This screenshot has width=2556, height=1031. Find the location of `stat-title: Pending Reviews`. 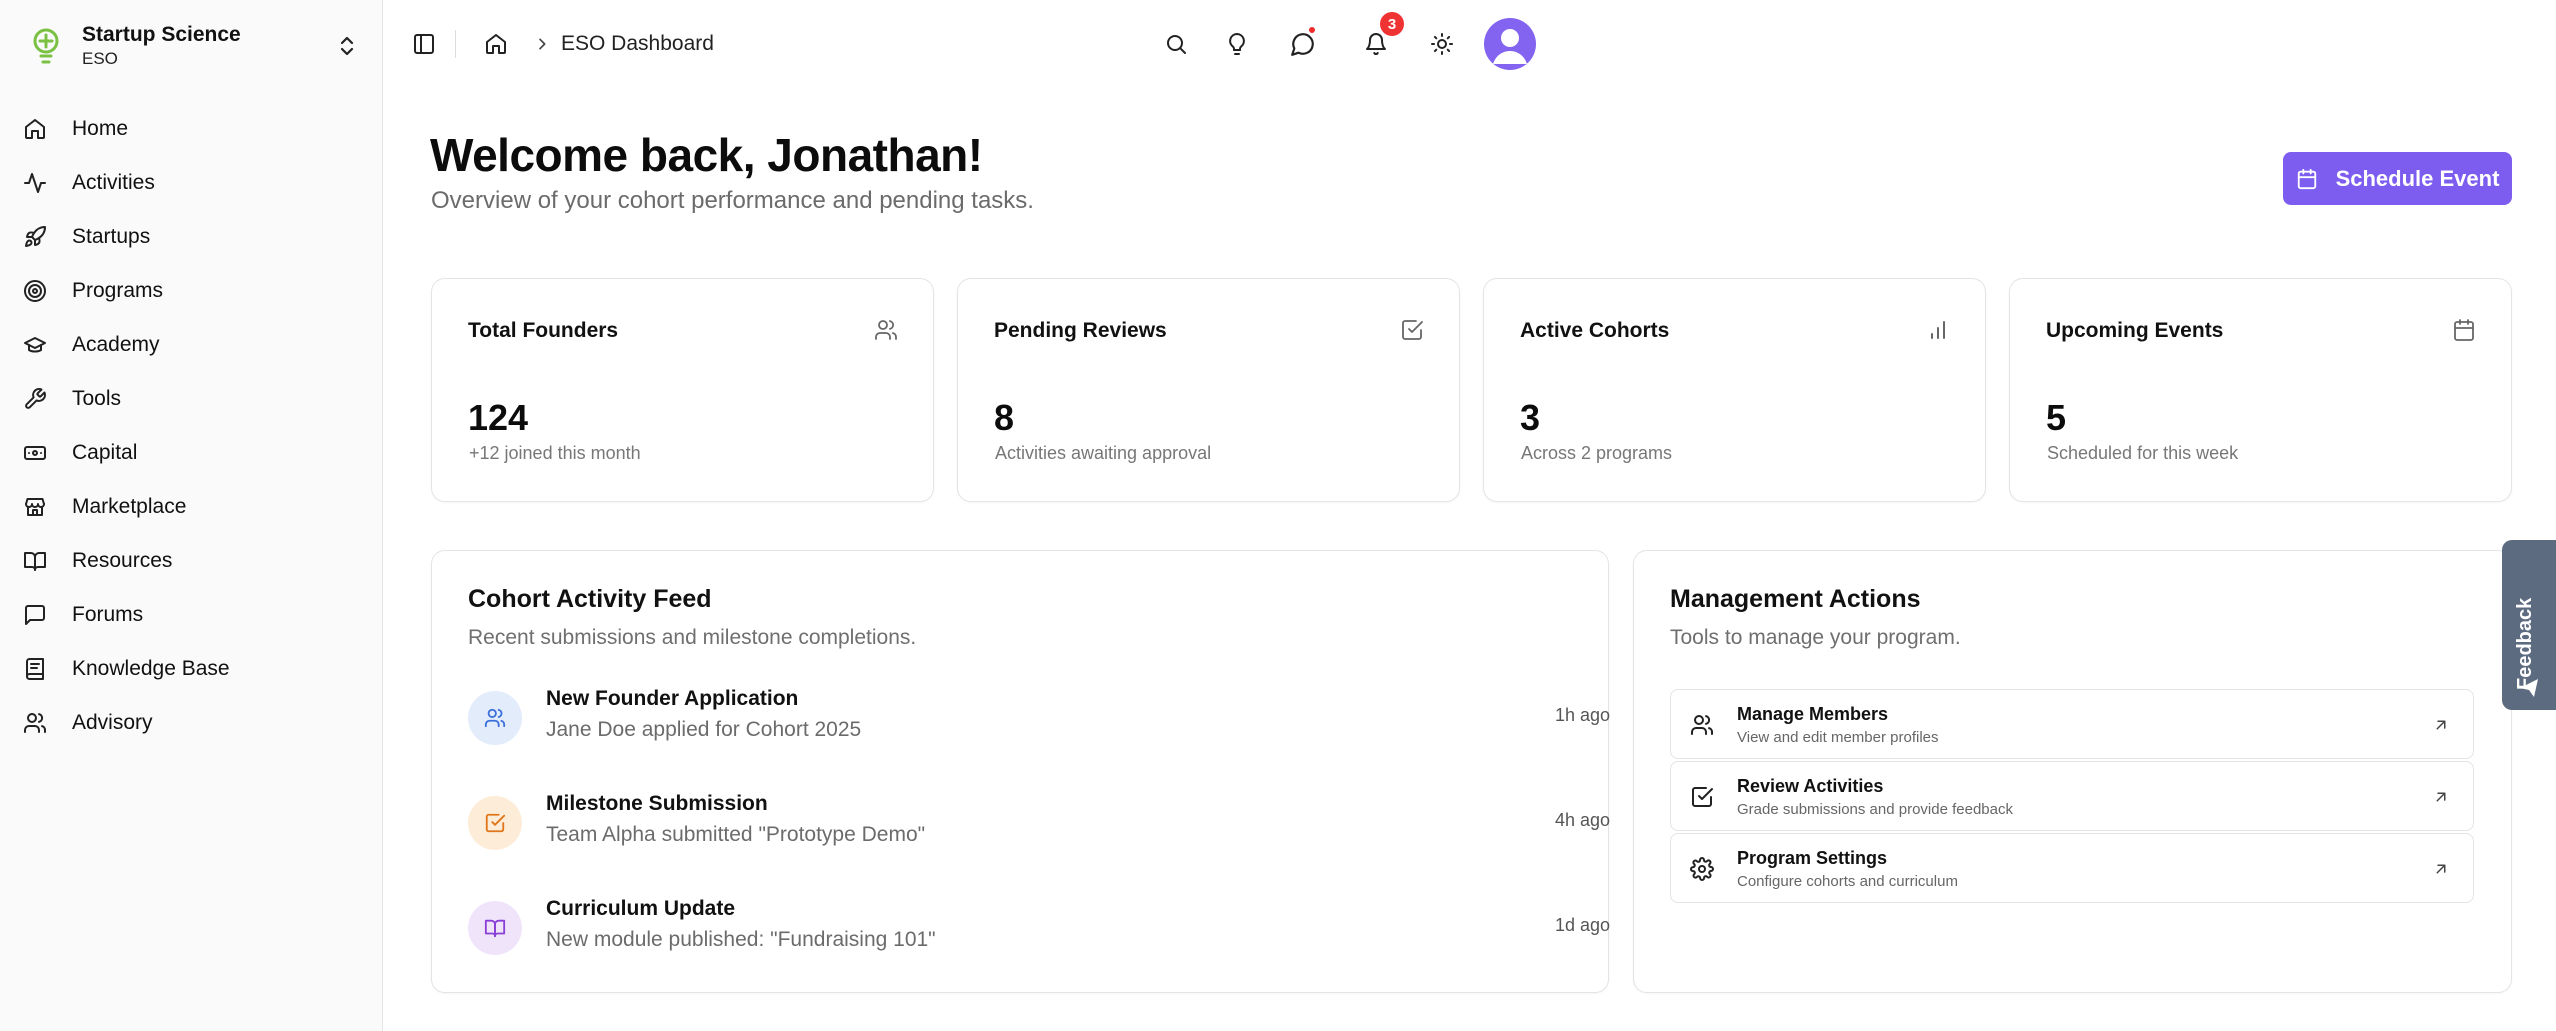

stat-title: Pending Reviews is located at coordinates (1080, 330).